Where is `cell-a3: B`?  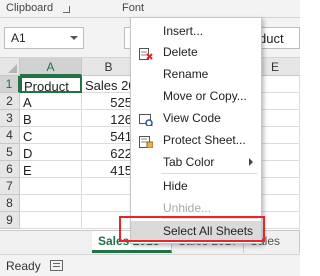 cell-a3: B is located at coordinates (51, 118).